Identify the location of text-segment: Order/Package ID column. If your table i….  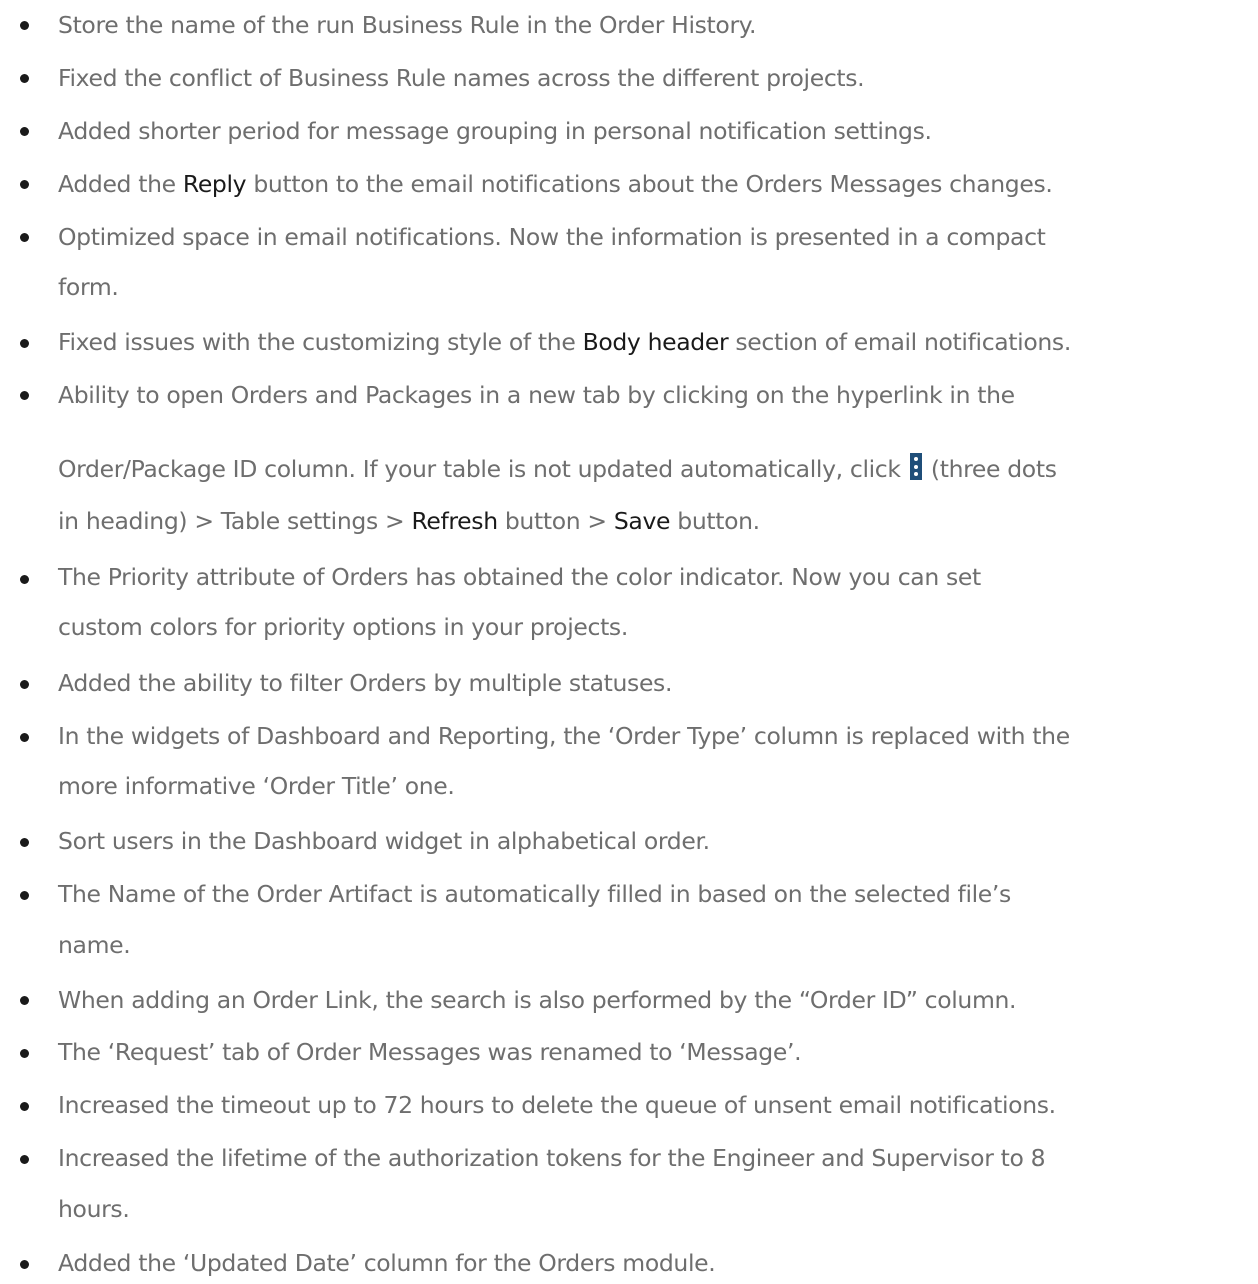
(483, 469).